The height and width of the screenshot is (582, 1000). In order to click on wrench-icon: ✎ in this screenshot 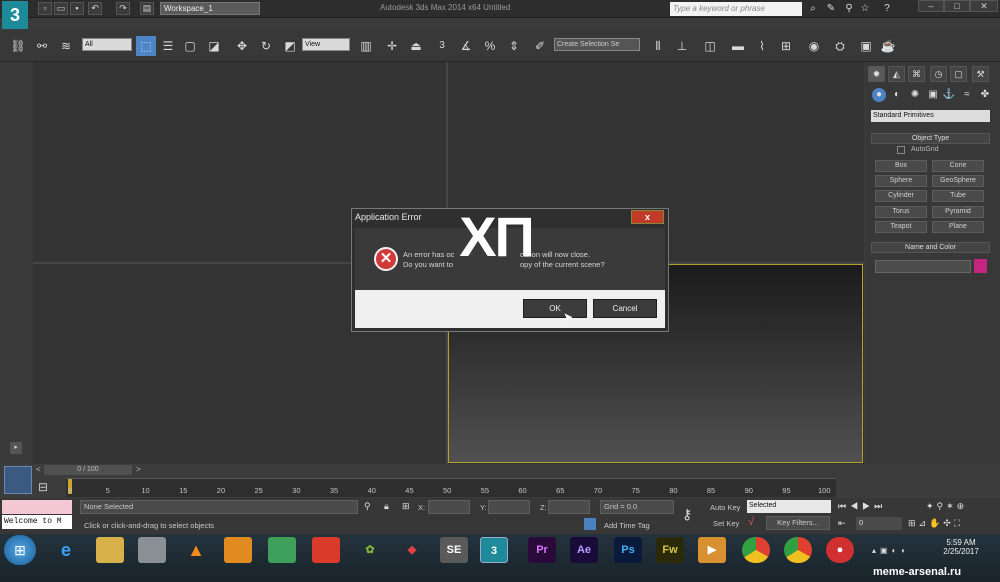, I will do `click(831, 9)`.